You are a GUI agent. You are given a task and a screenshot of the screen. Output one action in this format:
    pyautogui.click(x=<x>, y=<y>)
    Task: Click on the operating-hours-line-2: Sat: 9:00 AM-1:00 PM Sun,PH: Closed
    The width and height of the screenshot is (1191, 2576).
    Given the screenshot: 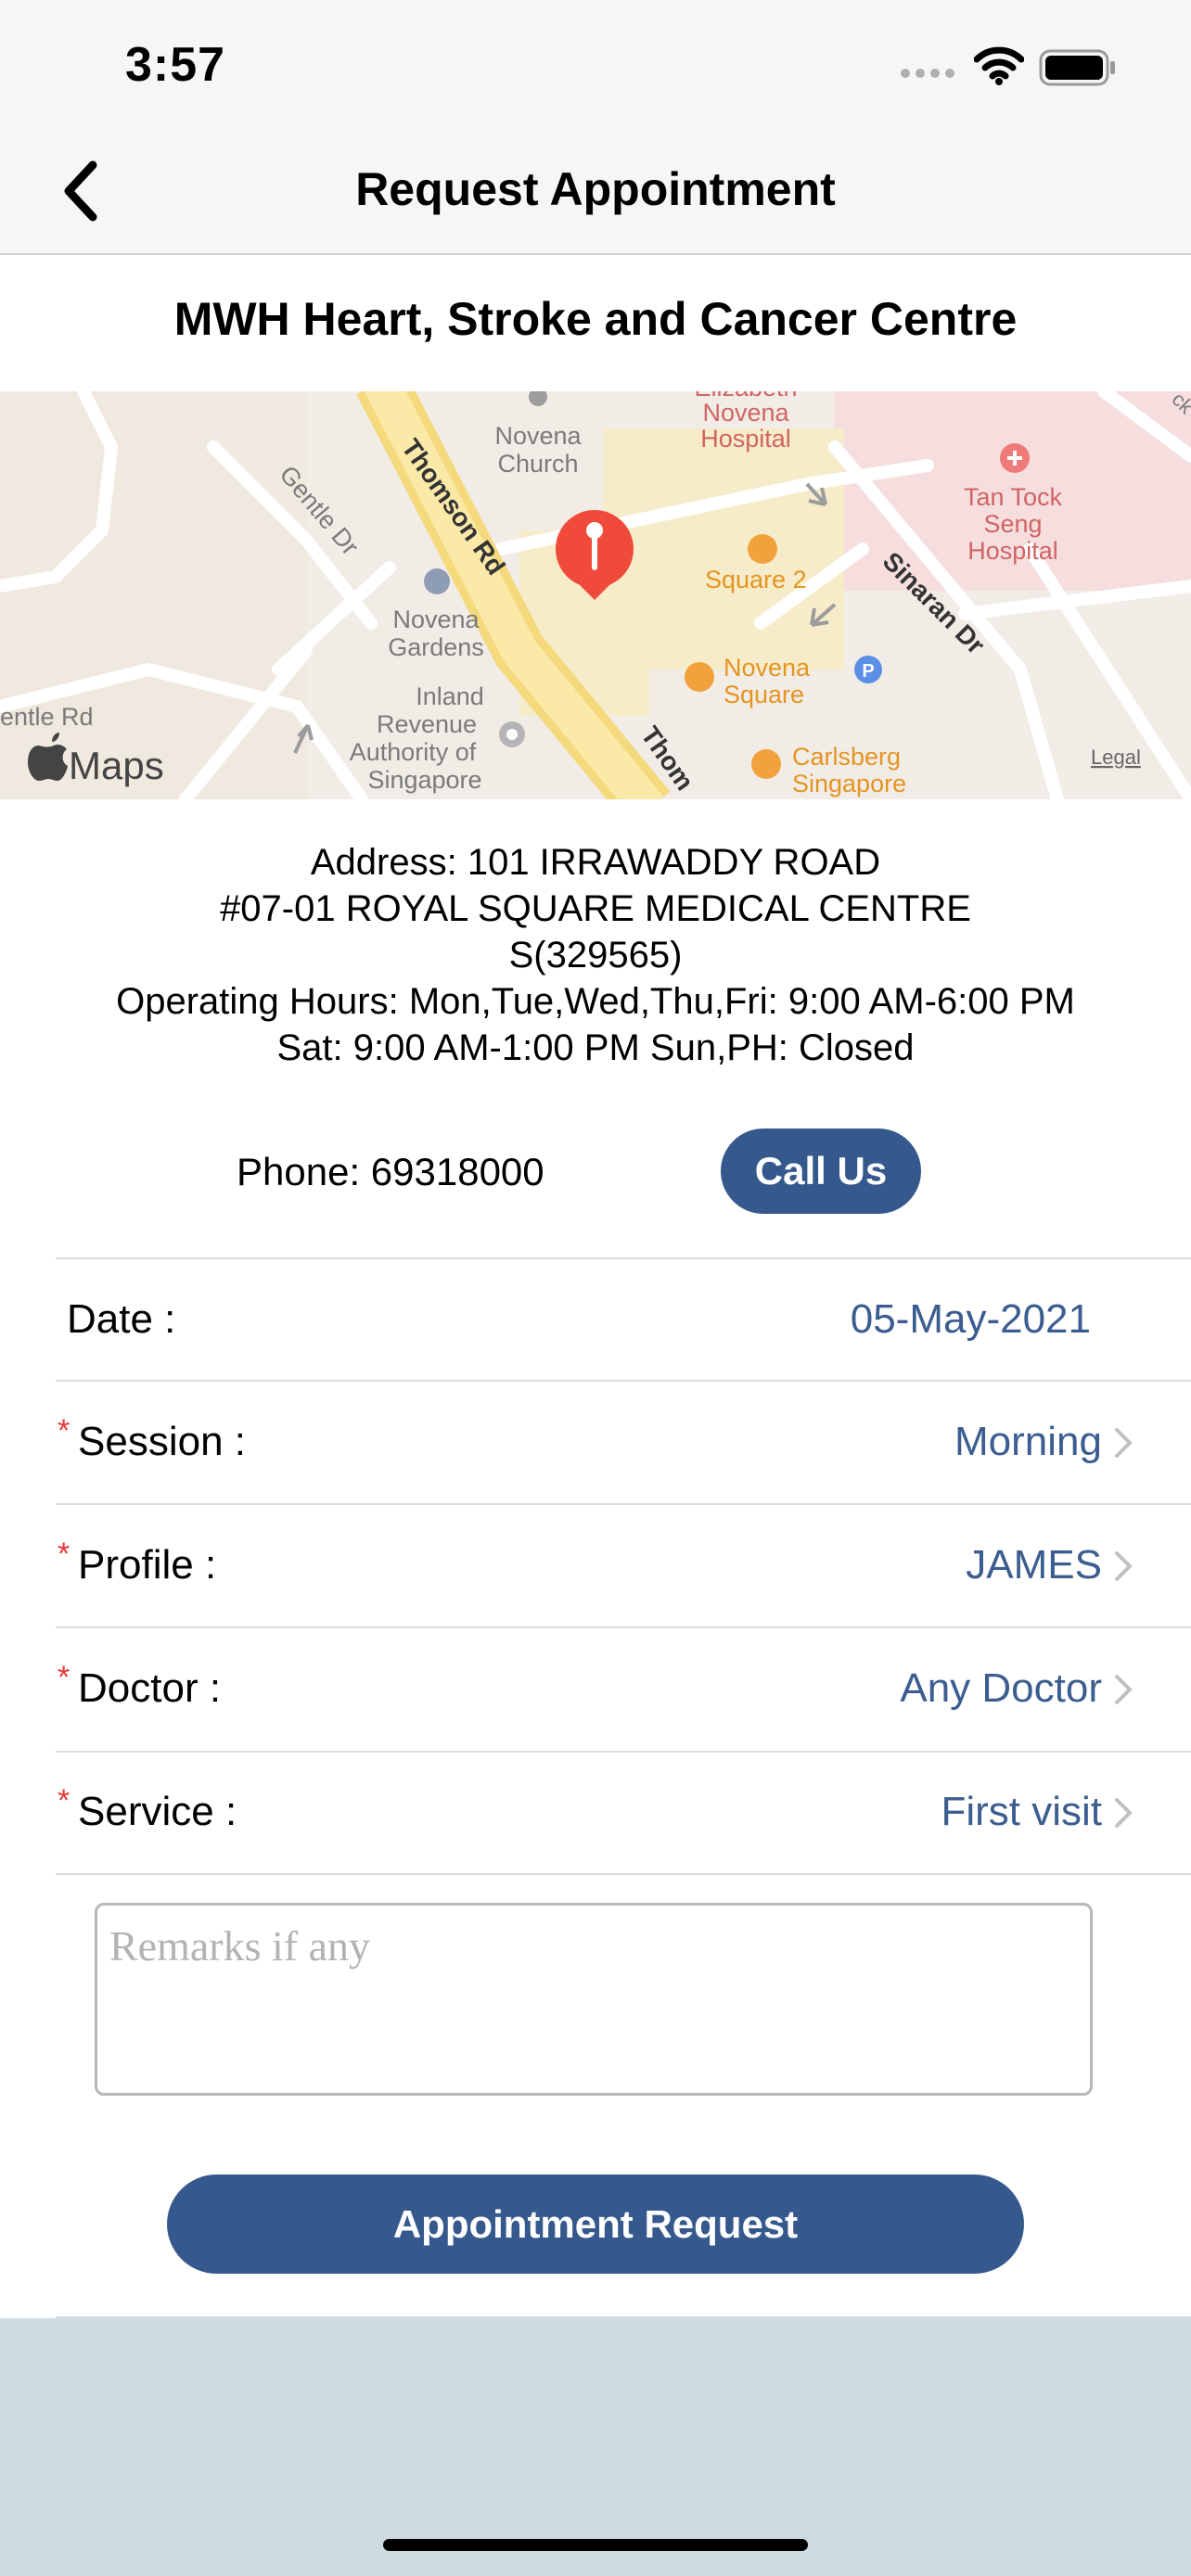 What is the action you would take?
    pyautogui.click(x=595, y=1048)
    